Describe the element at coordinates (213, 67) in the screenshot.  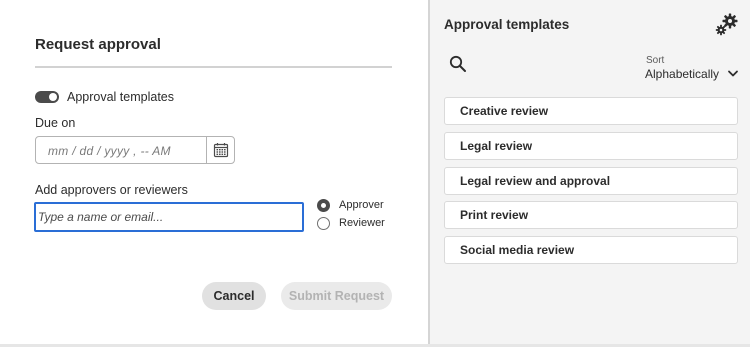
I see `title-divider` at that location.